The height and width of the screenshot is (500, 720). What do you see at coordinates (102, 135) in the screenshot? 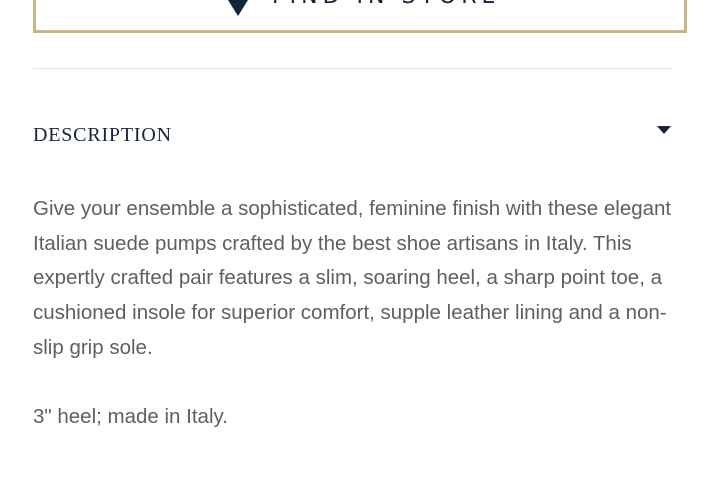
I see `description-heading: DESCRIPTION` at bounding box center [102, 135].